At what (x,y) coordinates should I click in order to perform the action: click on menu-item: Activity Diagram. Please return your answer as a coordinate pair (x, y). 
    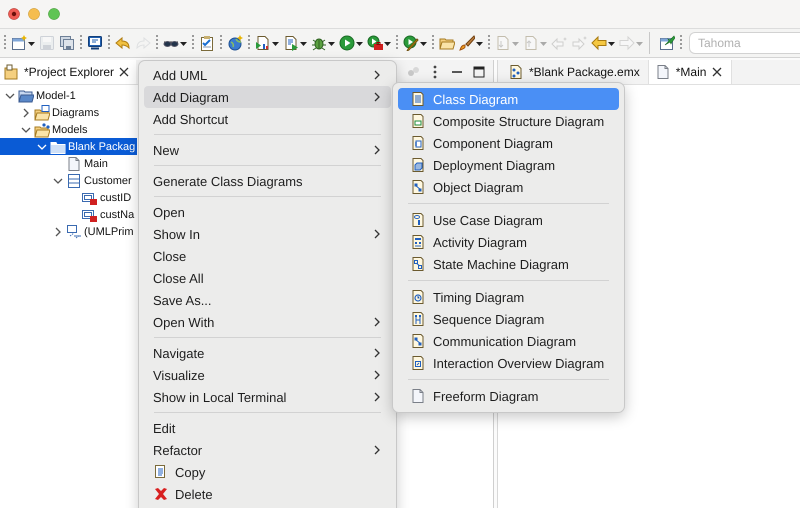
    Looking at the image, I should click on (508, 242).